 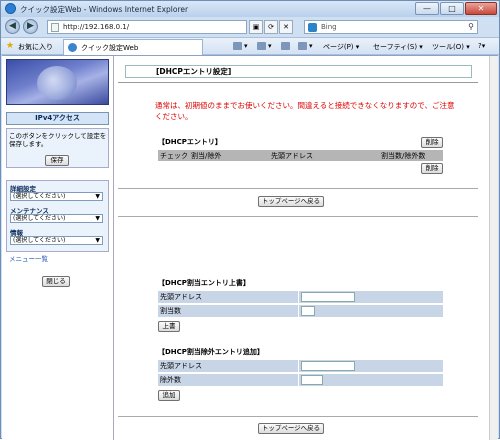 I want to click on entries-table-header: チェック 割当/除外 先頭アドレス 割当数/除外数, so click(x=300, y=155).